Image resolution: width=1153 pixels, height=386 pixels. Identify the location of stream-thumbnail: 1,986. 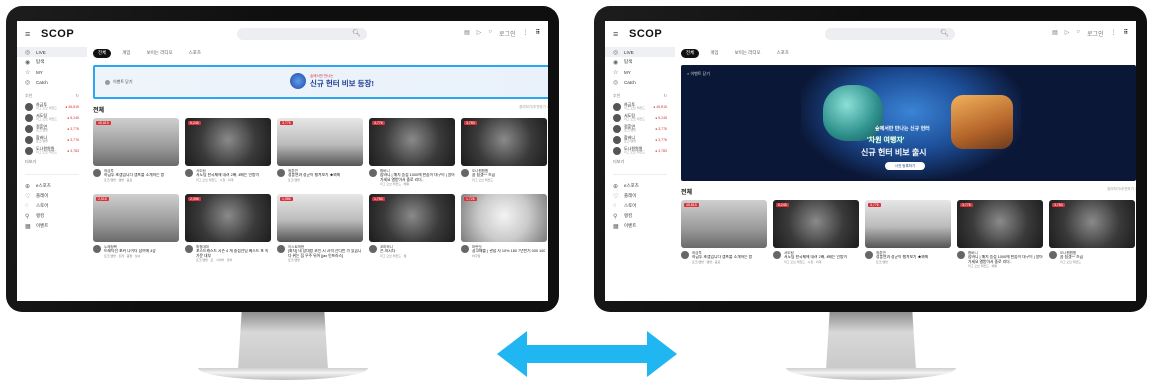
(320, 218).